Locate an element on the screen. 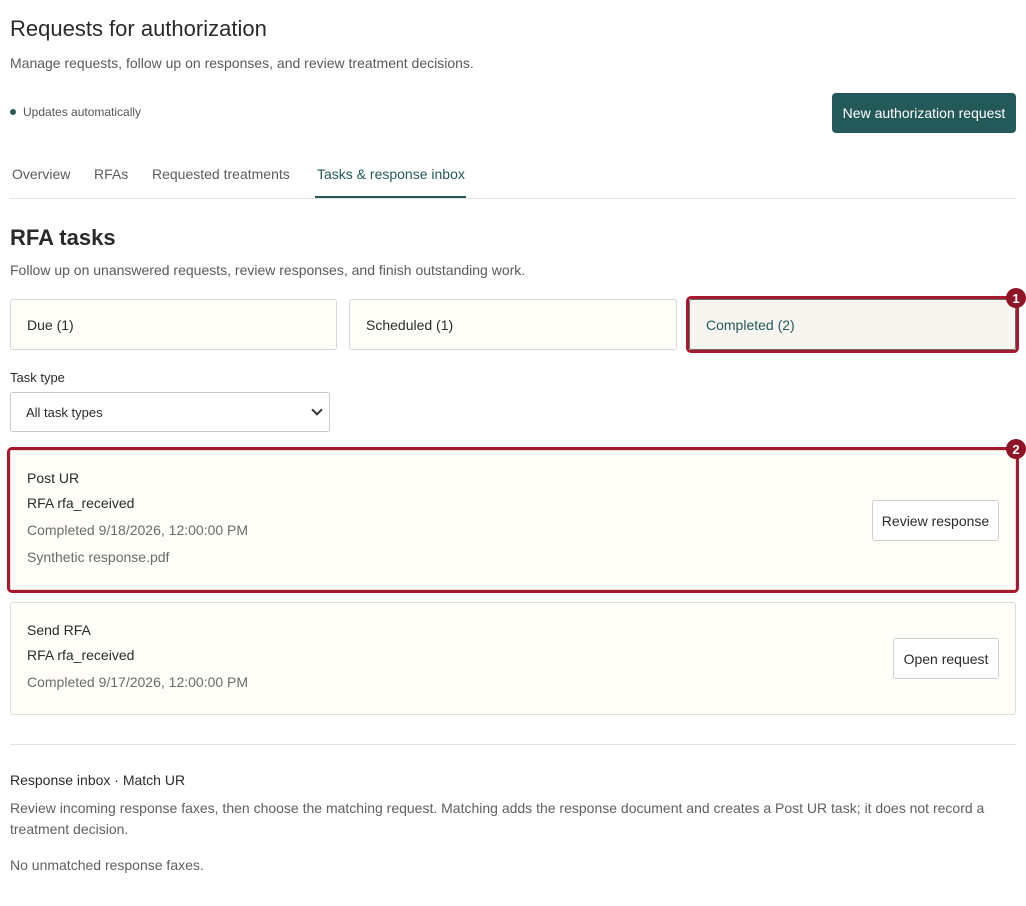  response-inbox-heading: Response inbox · Match UR is located at coordinates (98, 780).